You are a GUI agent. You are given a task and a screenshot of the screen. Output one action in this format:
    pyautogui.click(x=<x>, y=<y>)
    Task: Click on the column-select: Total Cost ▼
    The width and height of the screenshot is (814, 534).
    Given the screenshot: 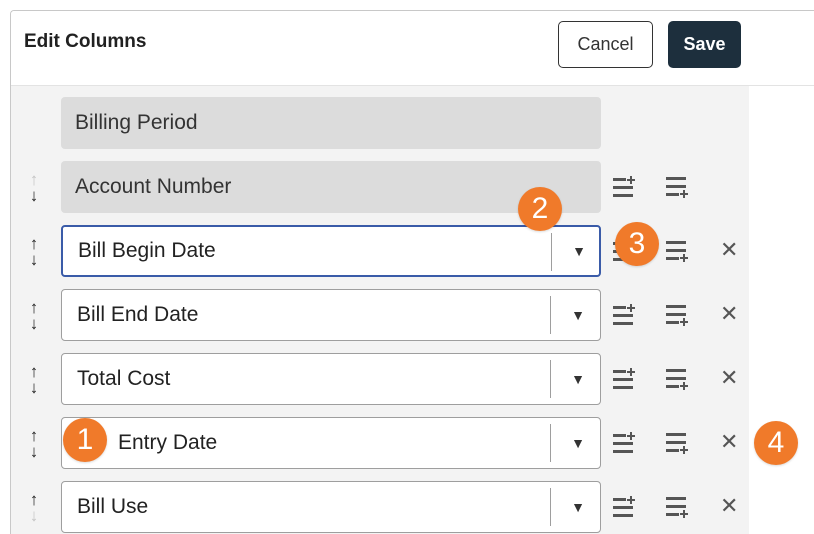 What is the action you would take?
    pyautogui.click(x=331, y=379)
    